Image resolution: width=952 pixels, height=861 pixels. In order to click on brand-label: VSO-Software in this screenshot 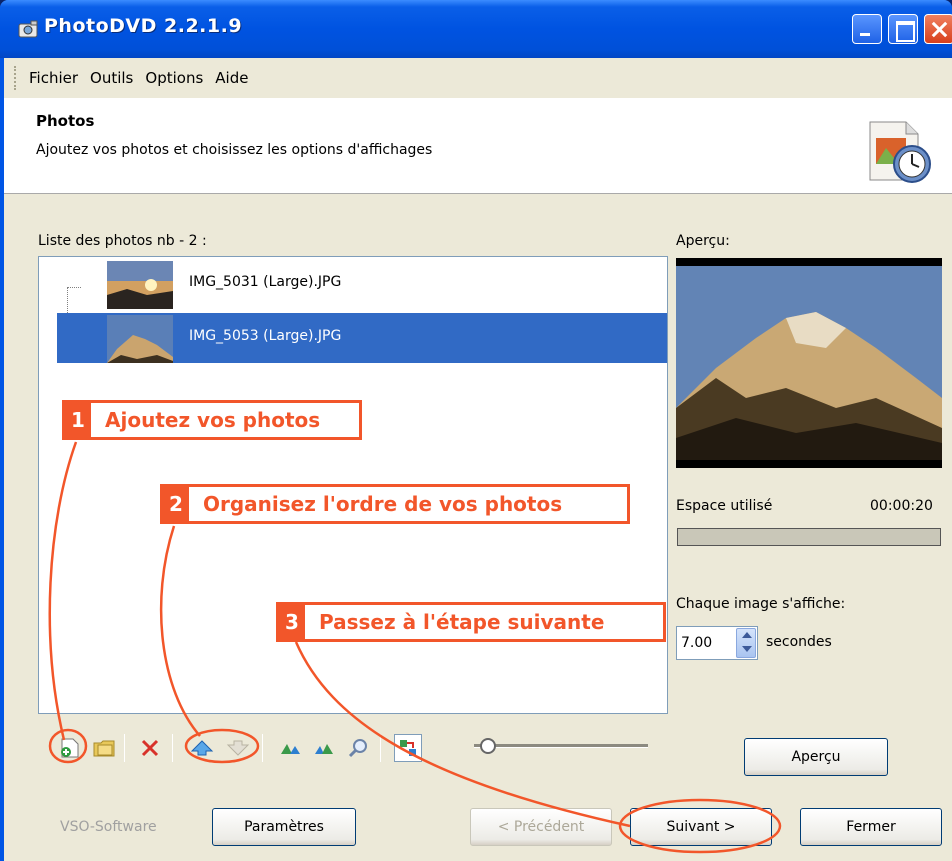, I will do `click(108, 827)`.